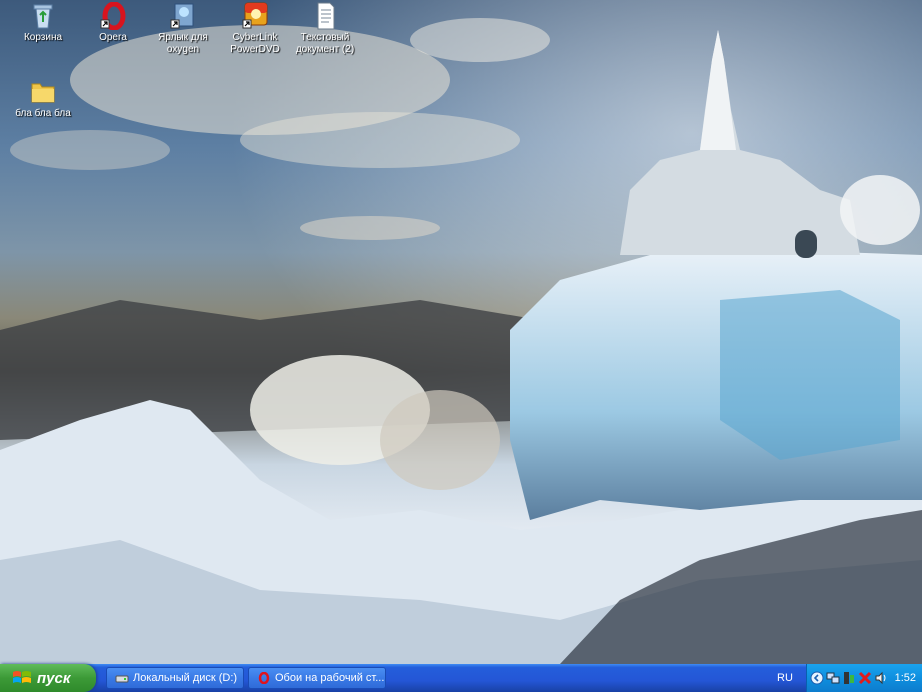  What do you see at coordinates (255, 15) in the screenshot?
I see `powerdvd-icon` at bounding box center [255, 15].